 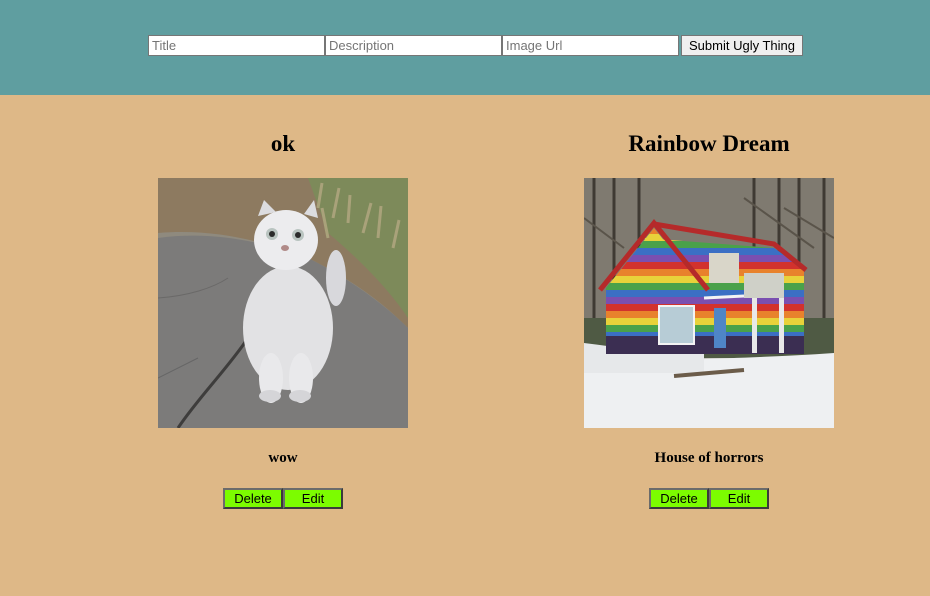 I want to click on image-url-input, so click(x=590, y=45).